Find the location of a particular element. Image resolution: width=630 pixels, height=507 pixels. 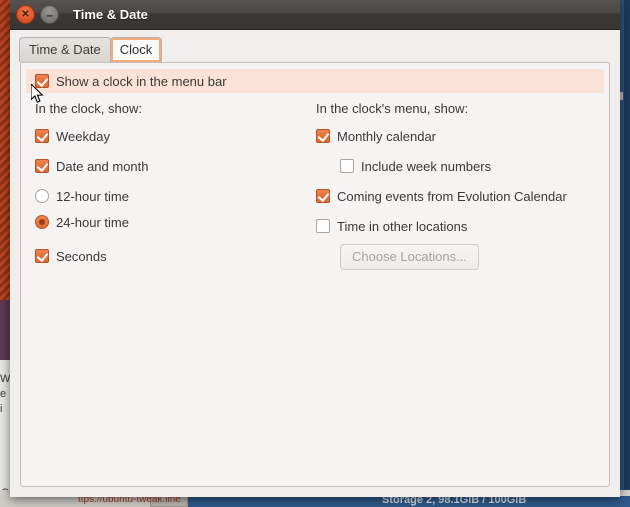

twelve-hour-radio is located at coordinates (42, 196).